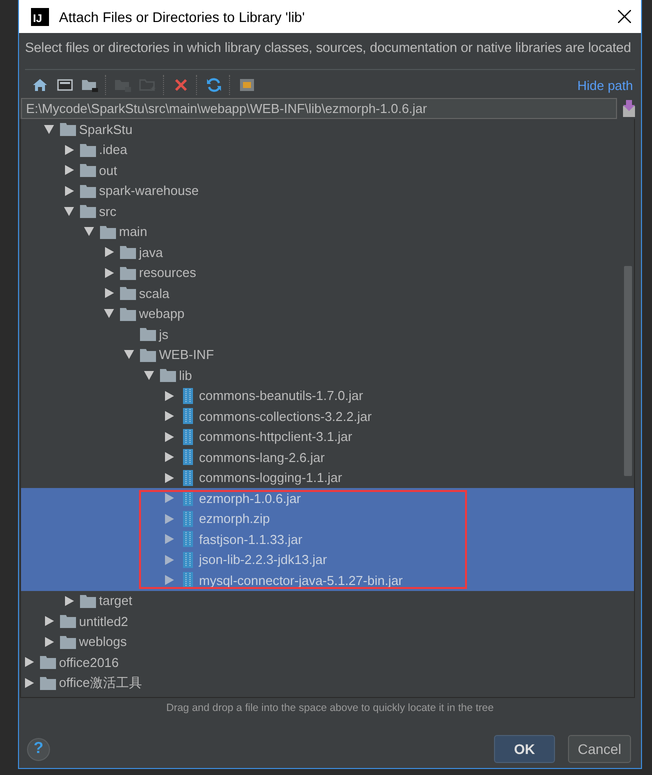 This screenshot has height=775, width=652. What do you see at coordinates (327, 498) in the screenshot?
I see `tree-item: ezmorph-1.0.6.jar` at bounding box center [327, 498].